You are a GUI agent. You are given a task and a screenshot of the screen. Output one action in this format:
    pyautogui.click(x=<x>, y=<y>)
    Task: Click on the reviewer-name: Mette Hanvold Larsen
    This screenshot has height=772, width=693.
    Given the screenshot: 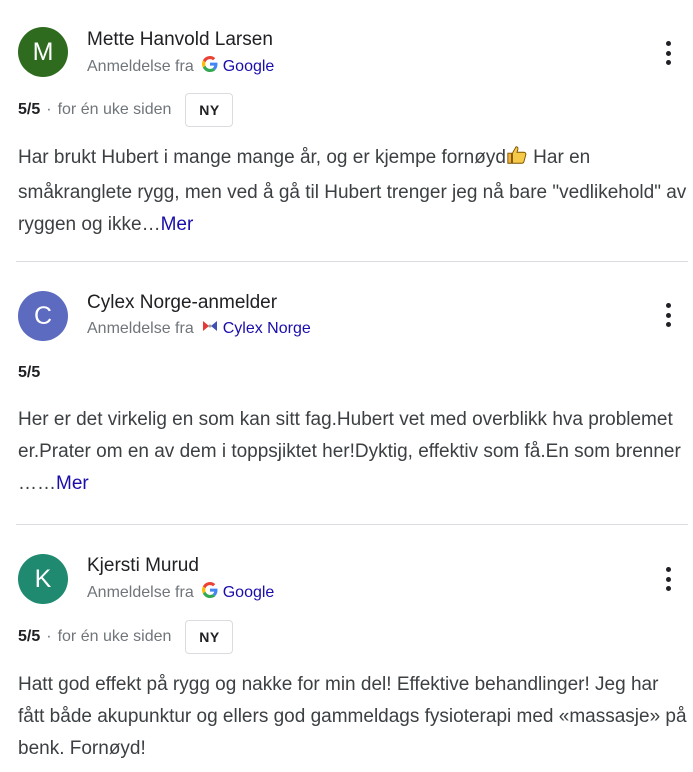 What is the action you would take?
    pyautogui.click(x=180, y=40)
    